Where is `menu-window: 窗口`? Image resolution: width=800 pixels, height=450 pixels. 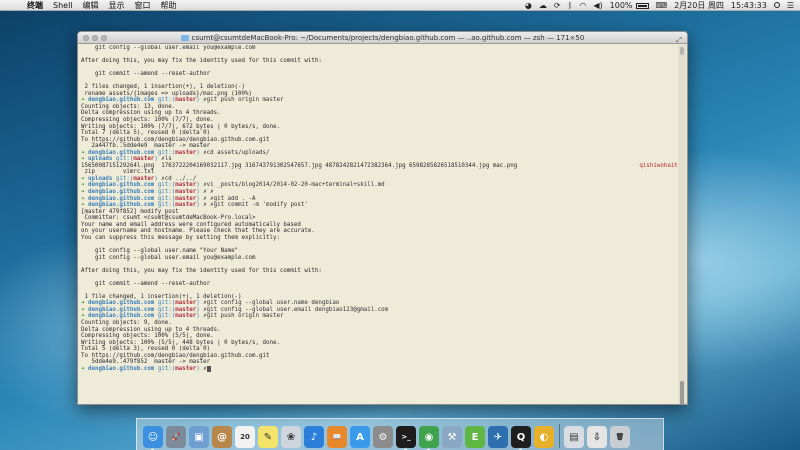 menu-window: 窗口 is located at coordinates (143, 5).